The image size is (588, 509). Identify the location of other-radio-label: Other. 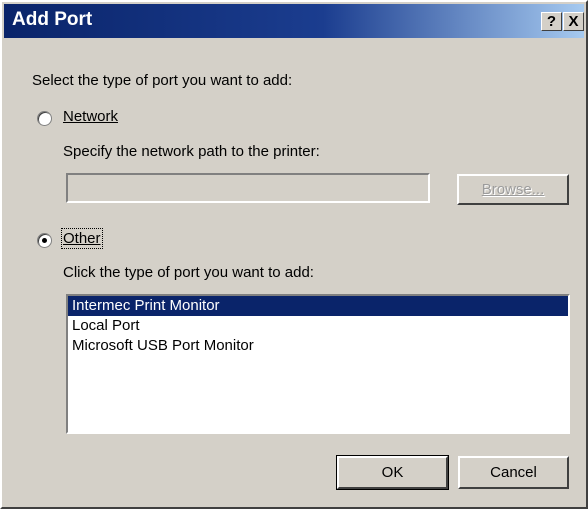
(82, 238).